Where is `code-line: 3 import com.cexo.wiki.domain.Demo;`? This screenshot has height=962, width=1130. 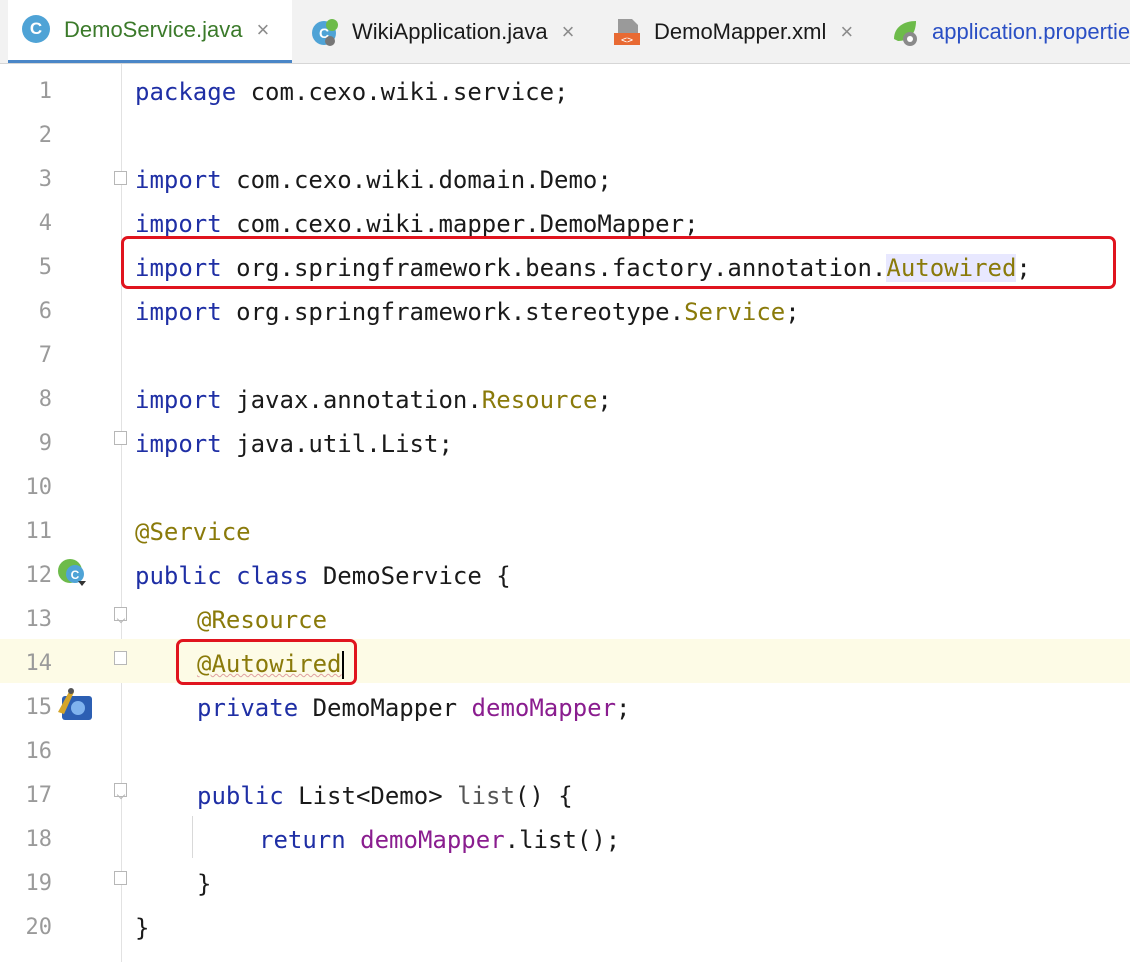 code-line: 3 import com.cexo.wiki.domain.Demo; is located at coordinates (565, 177).